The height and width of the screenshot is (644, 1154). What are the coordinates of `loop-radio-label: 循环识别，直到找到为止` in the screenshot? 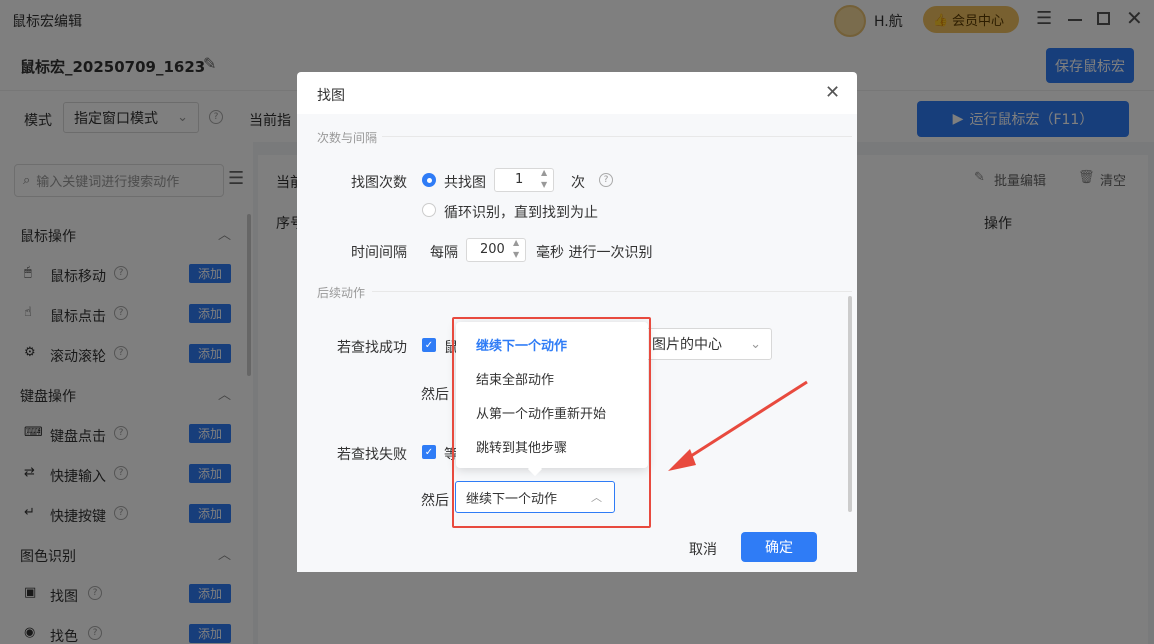 It's located at (521, 212).